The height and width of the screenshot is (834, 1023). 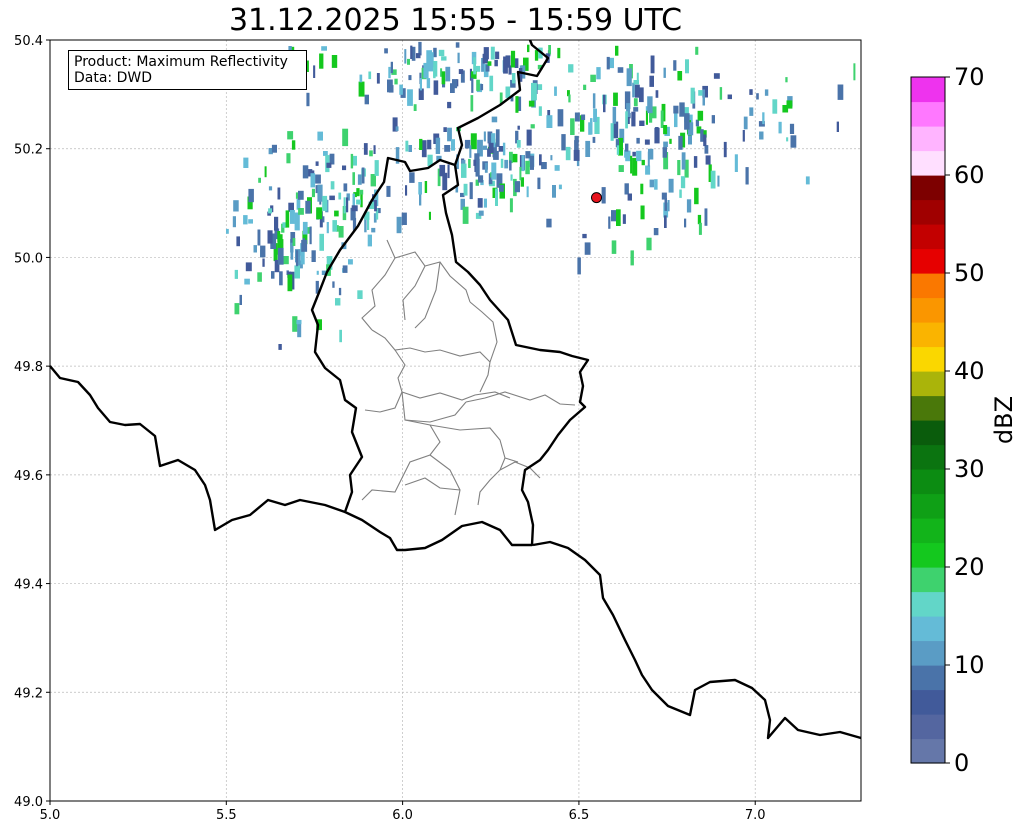 I want to click on marker-dot, so click(x=596, y=198).